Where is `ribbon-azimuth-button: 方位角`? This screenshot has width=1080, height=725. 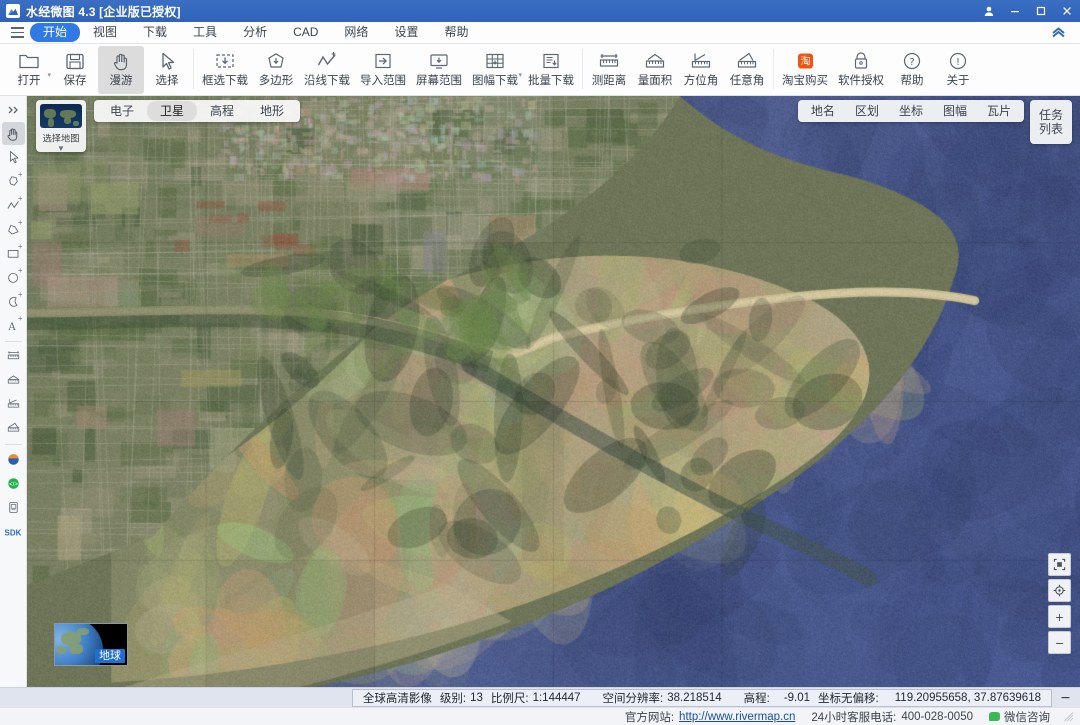
ribbon-azimuth-button: 方位角 is located at coordinates (701, 70).